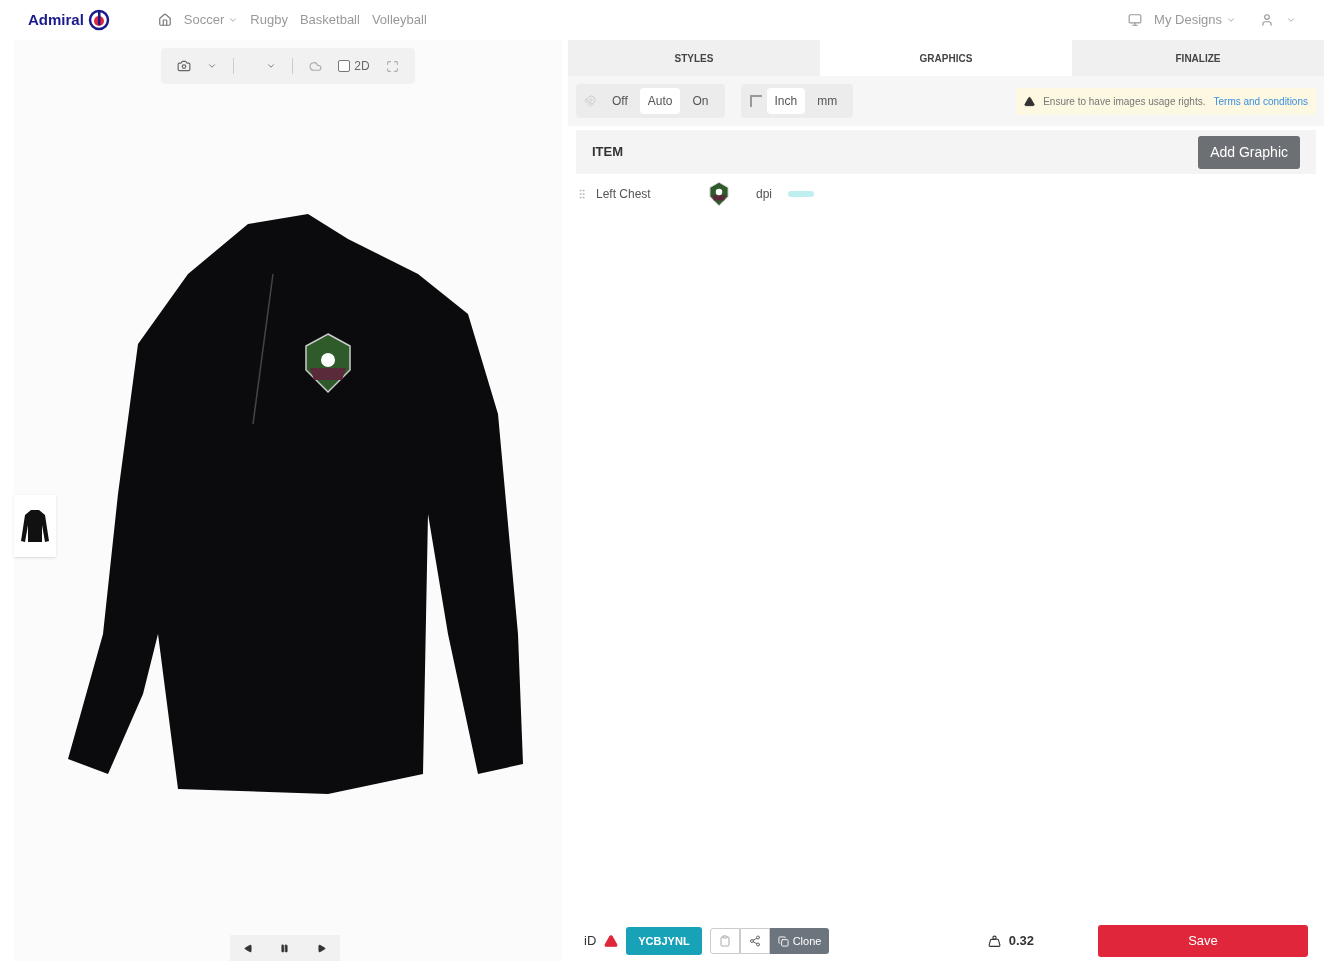 The image size is (1324, 961). What do you see at coordinates (399, 20) in the screenshot?
I see `nav-link: Volleyball` at bounding box center [399, 20].